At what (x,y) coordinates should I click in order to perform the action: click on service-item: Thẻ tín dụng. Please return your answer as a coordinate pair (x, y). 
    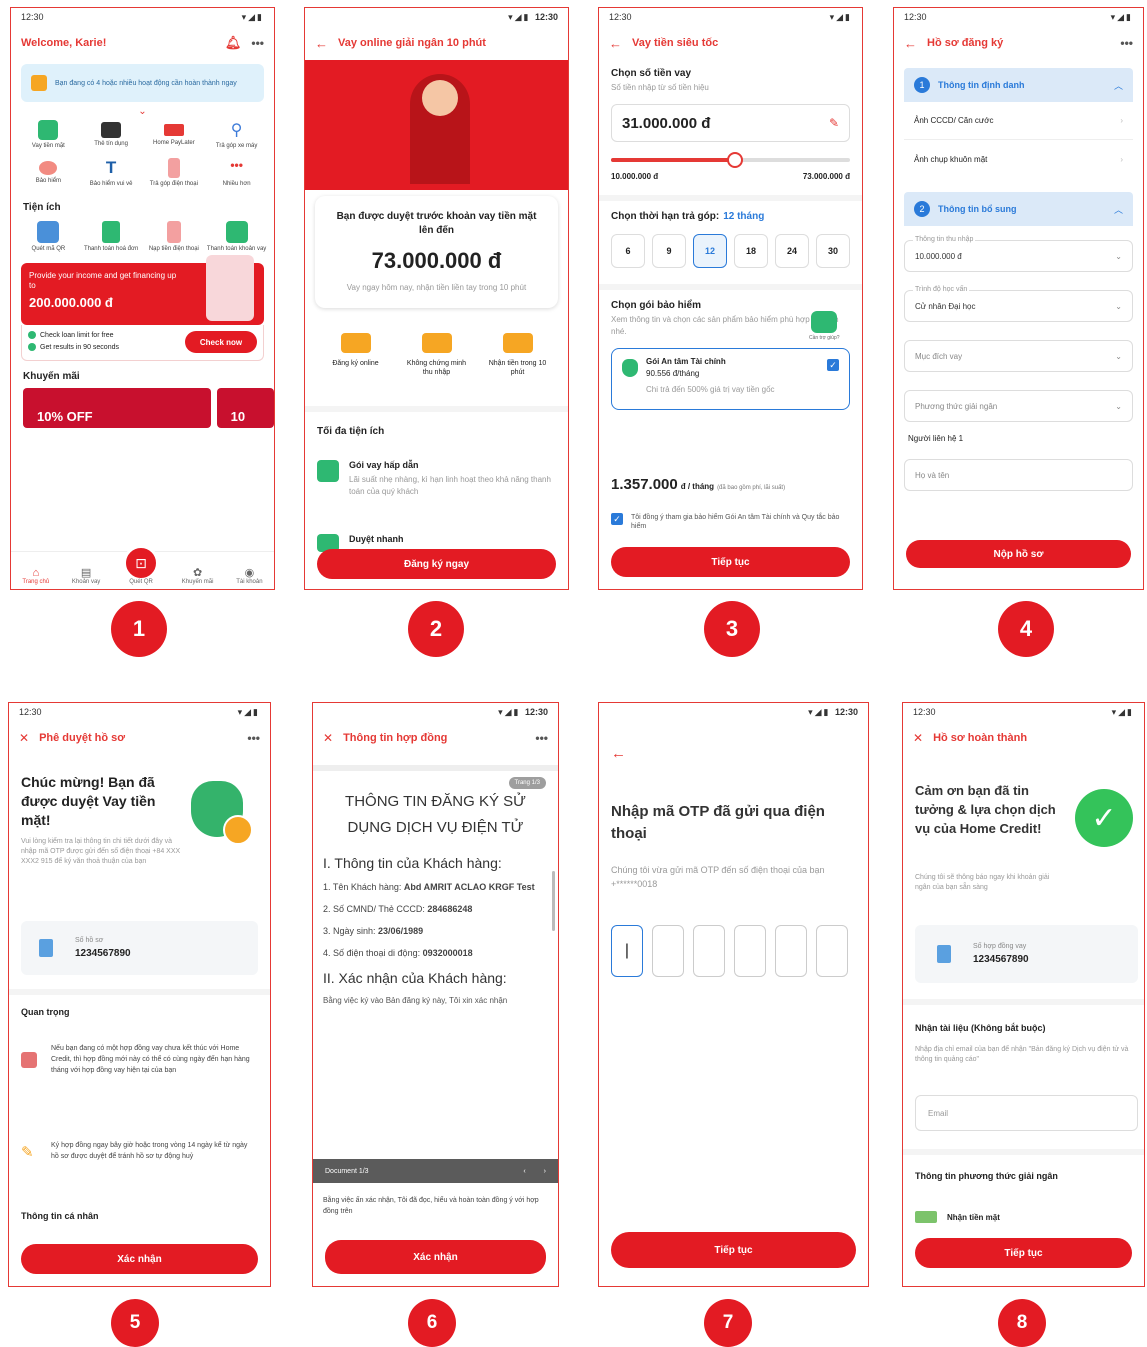
    Looking at the image, I should click on (111, 135).